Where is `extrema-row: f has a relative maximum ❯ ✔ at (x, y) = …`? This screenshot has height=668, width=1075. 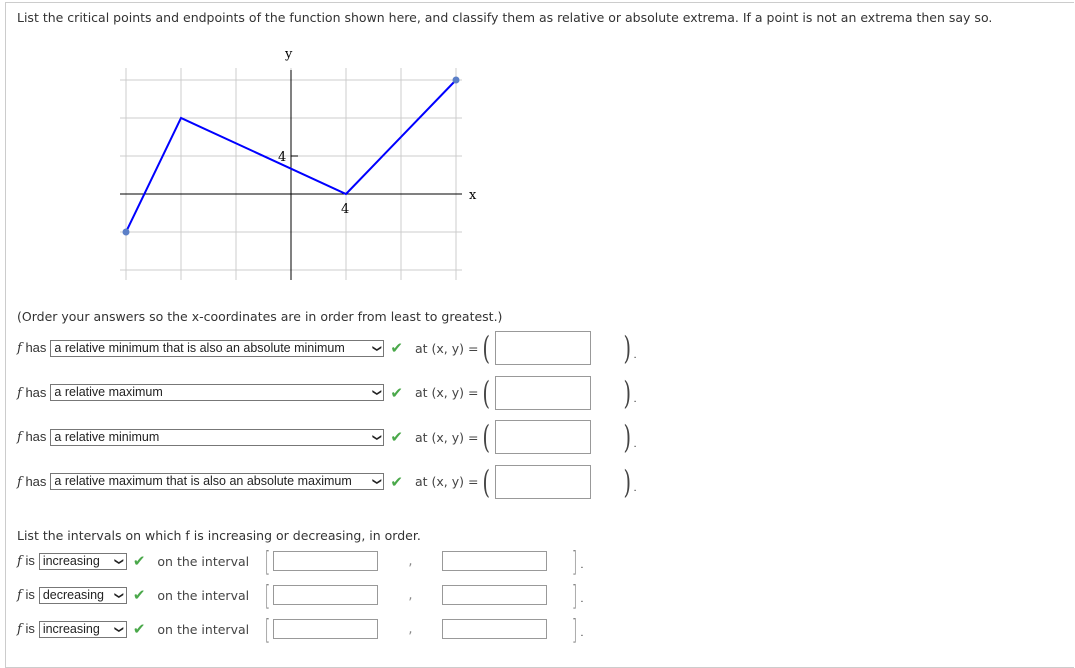 extrema-row: f has a relative maximum ❯ ✔ at (x, y) = … is located at coordinates (327, 392).